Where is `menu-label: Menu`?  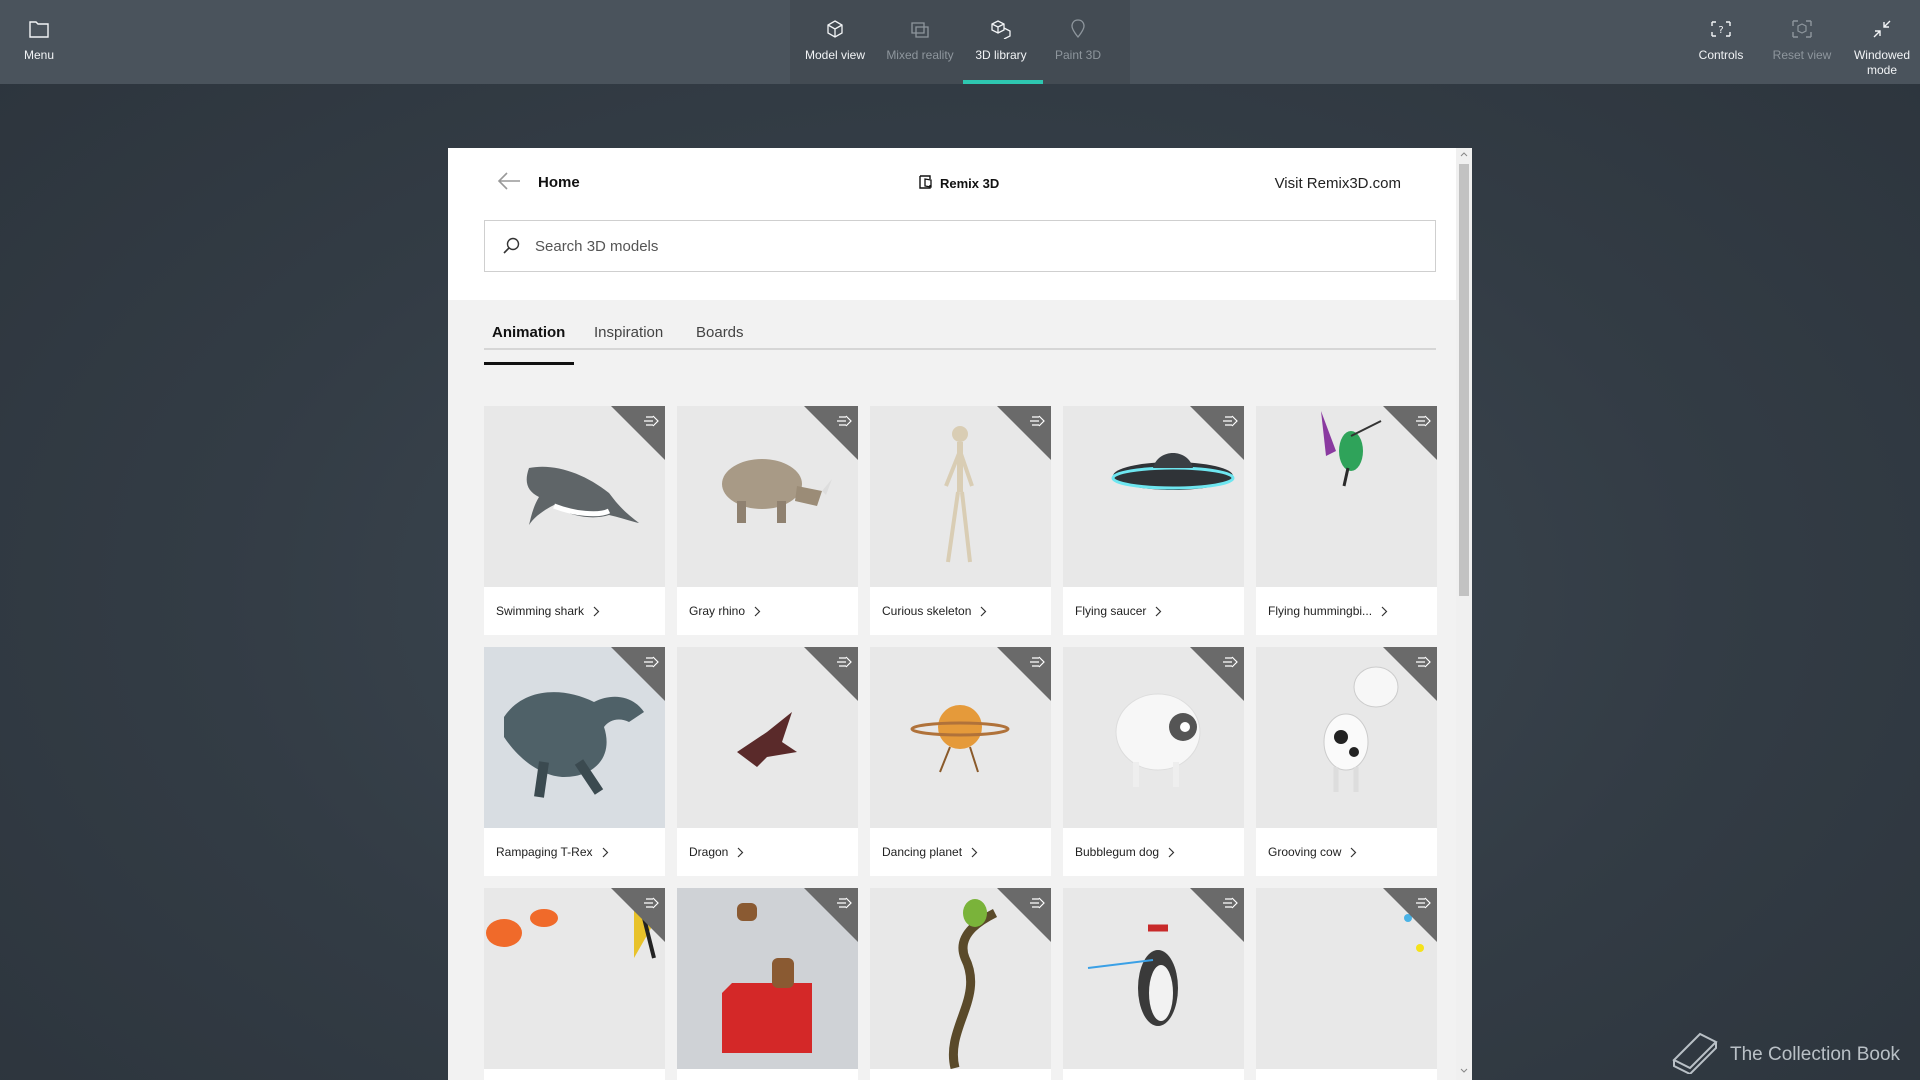
menu-label: Menu is located at coordinates (39, 55).